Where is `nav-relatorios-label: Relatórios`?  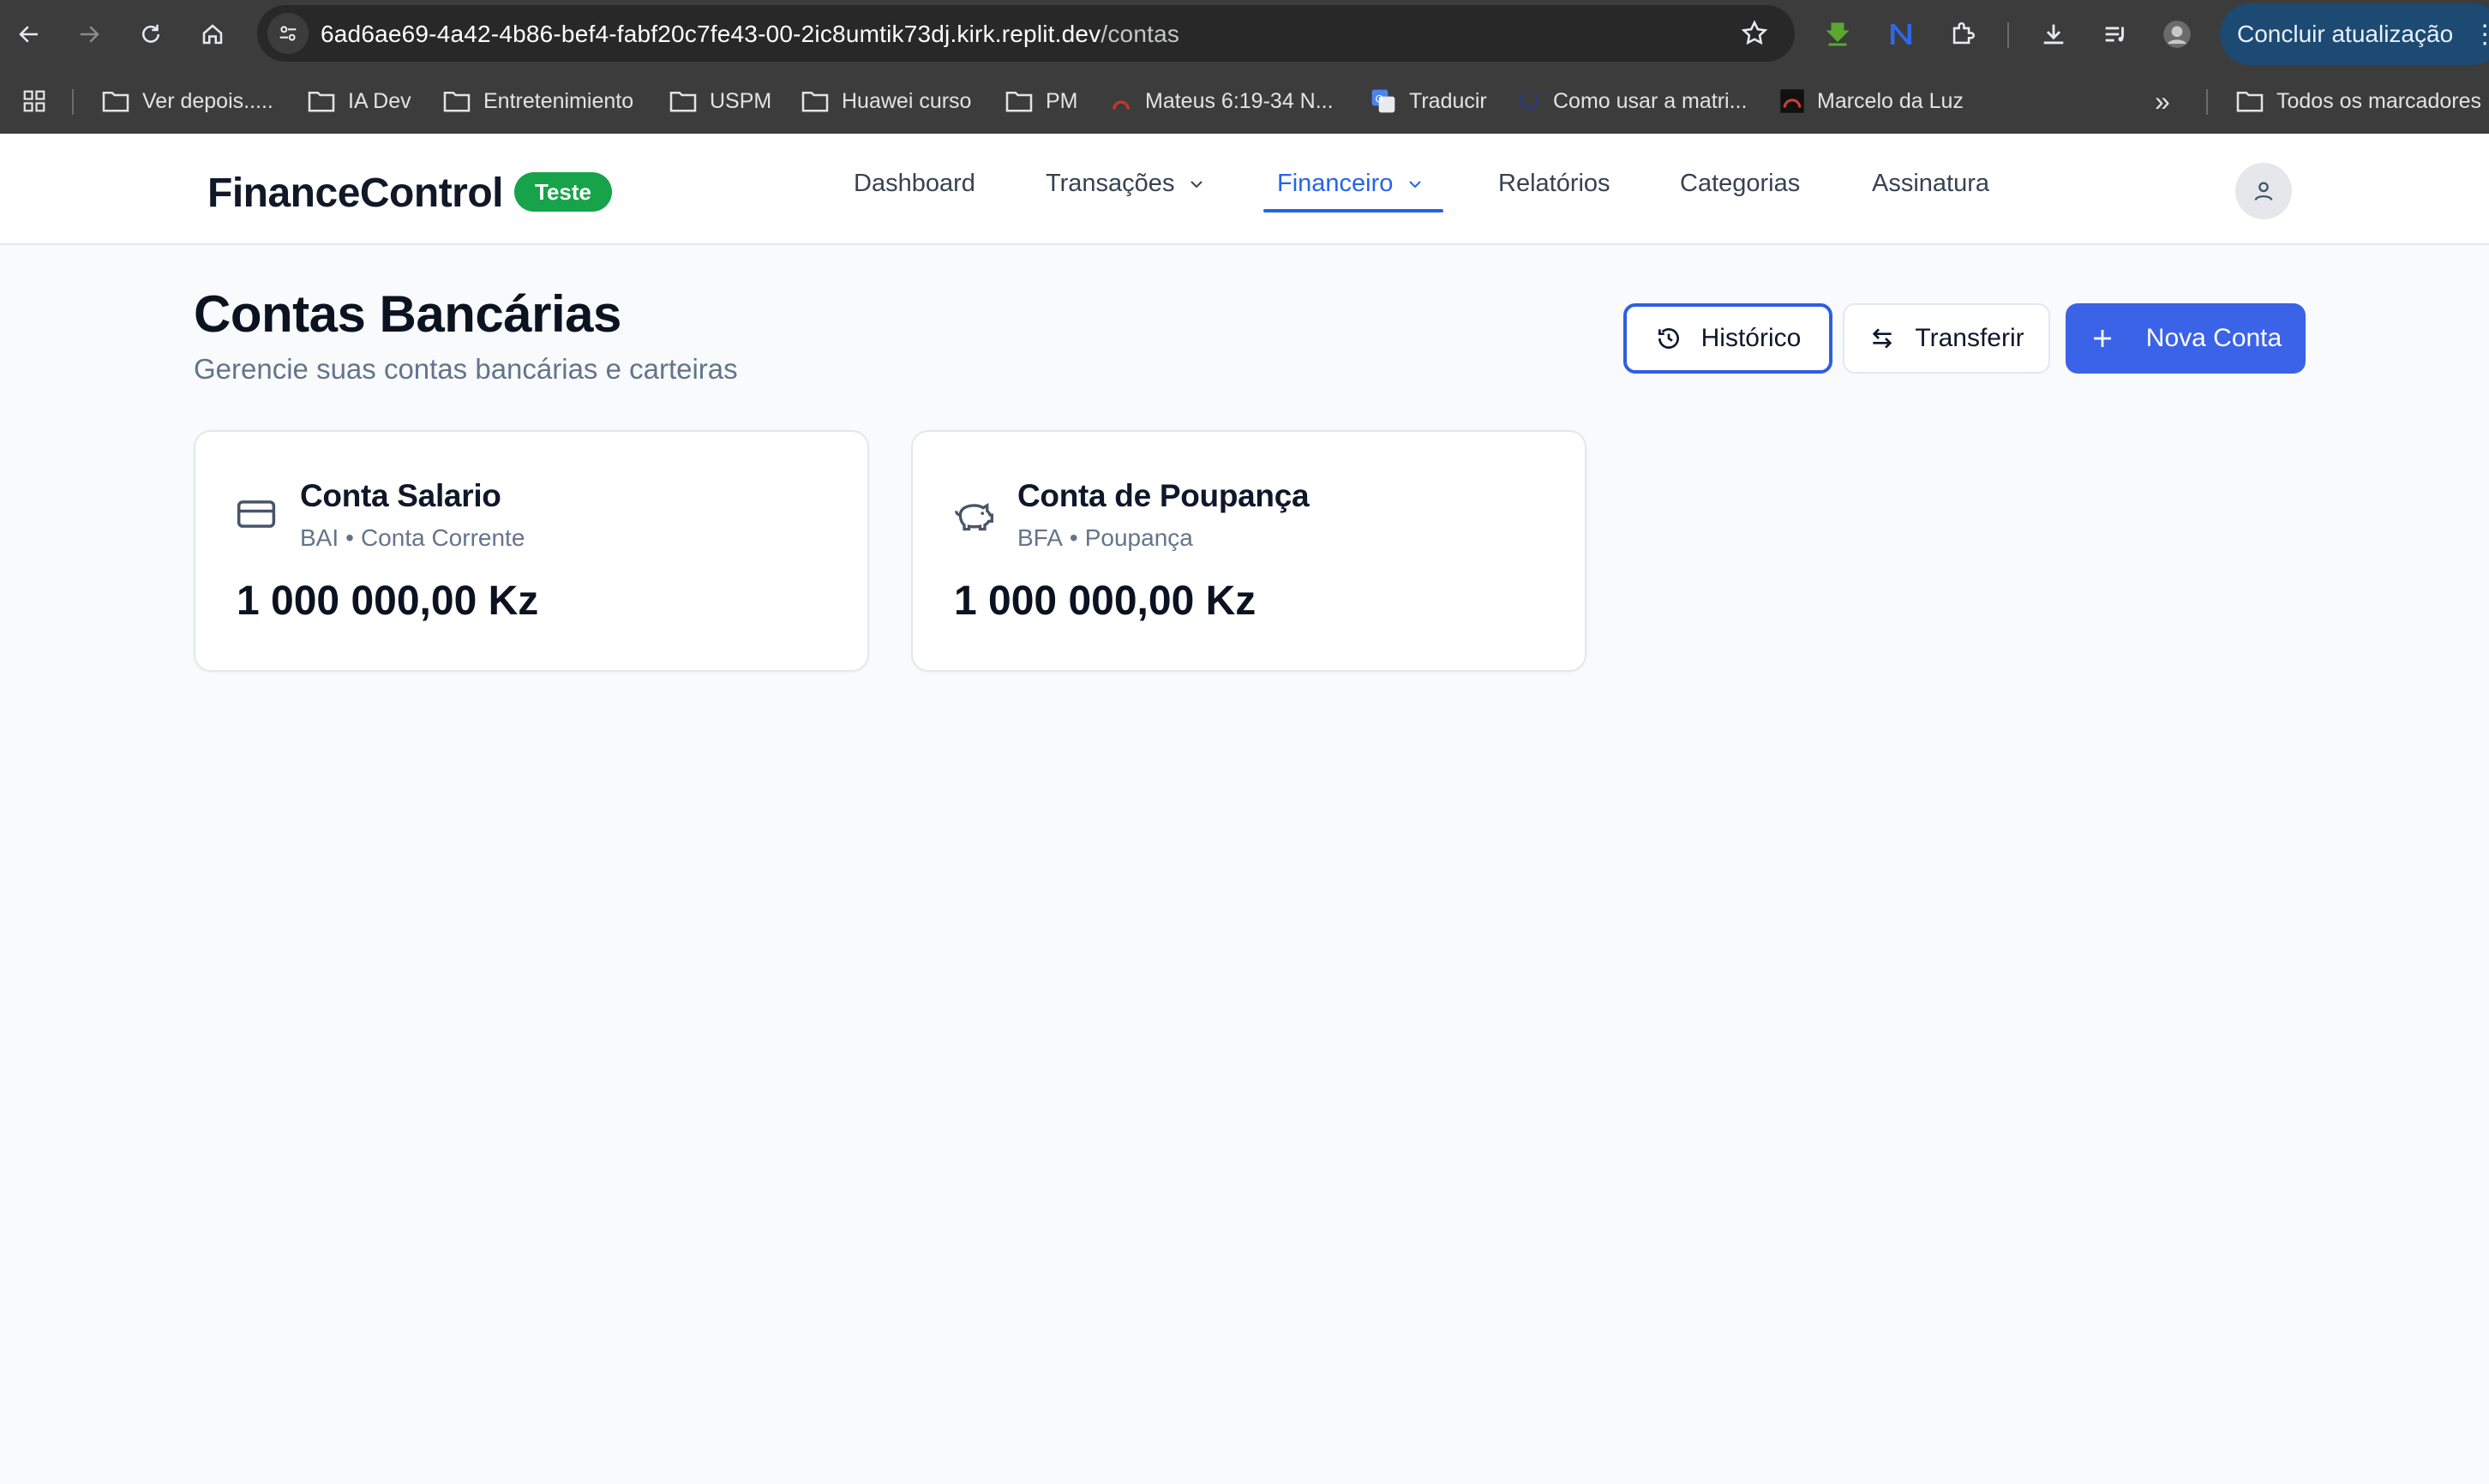 nav-relatorios-label: Relatórios is located at coordinates (1554, 184).